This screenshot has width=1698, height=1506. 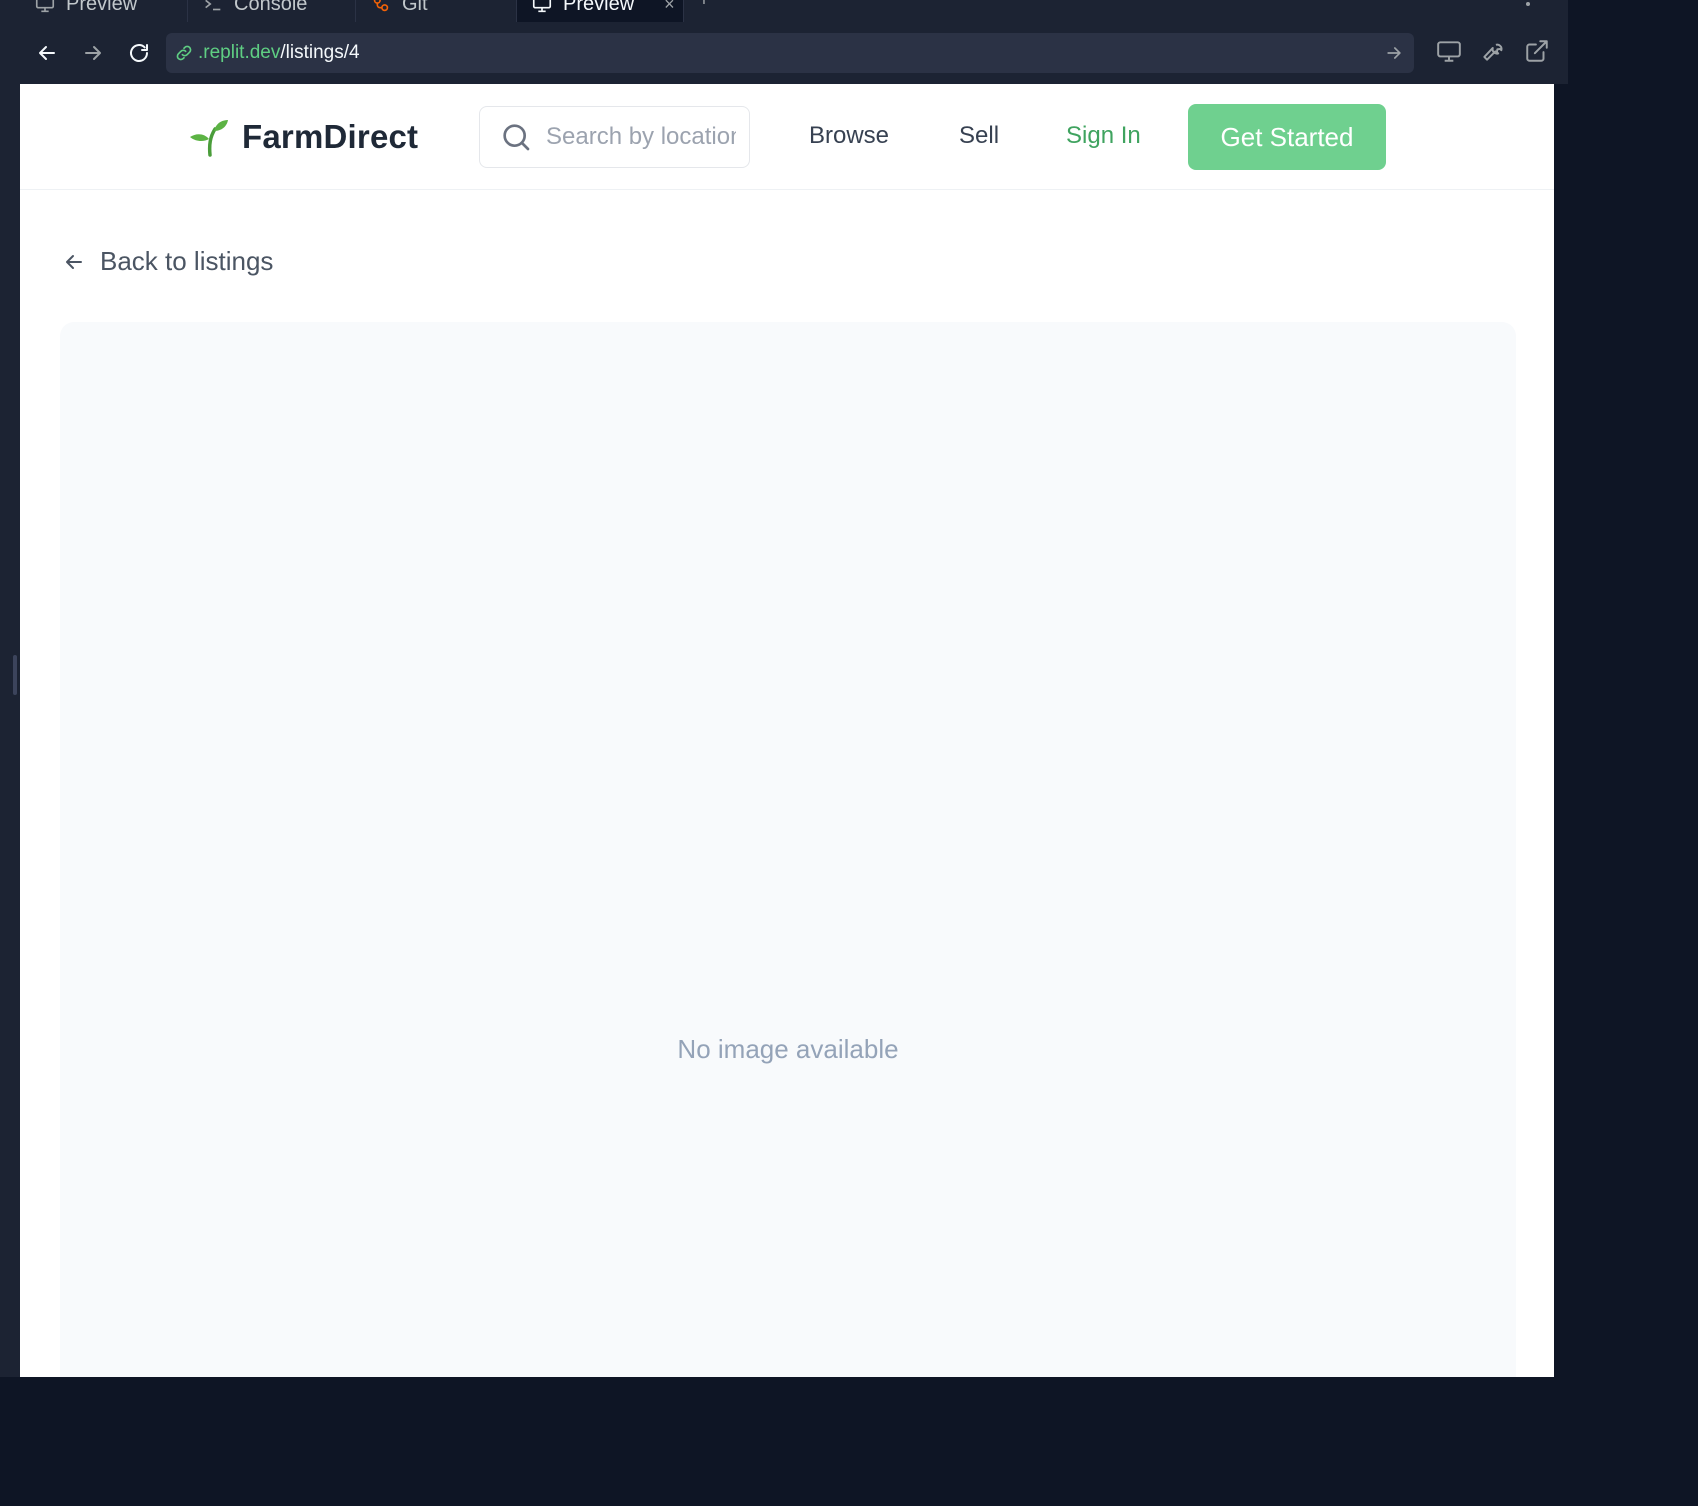 I want to click on resize-handle, so click(x=15, y=675).